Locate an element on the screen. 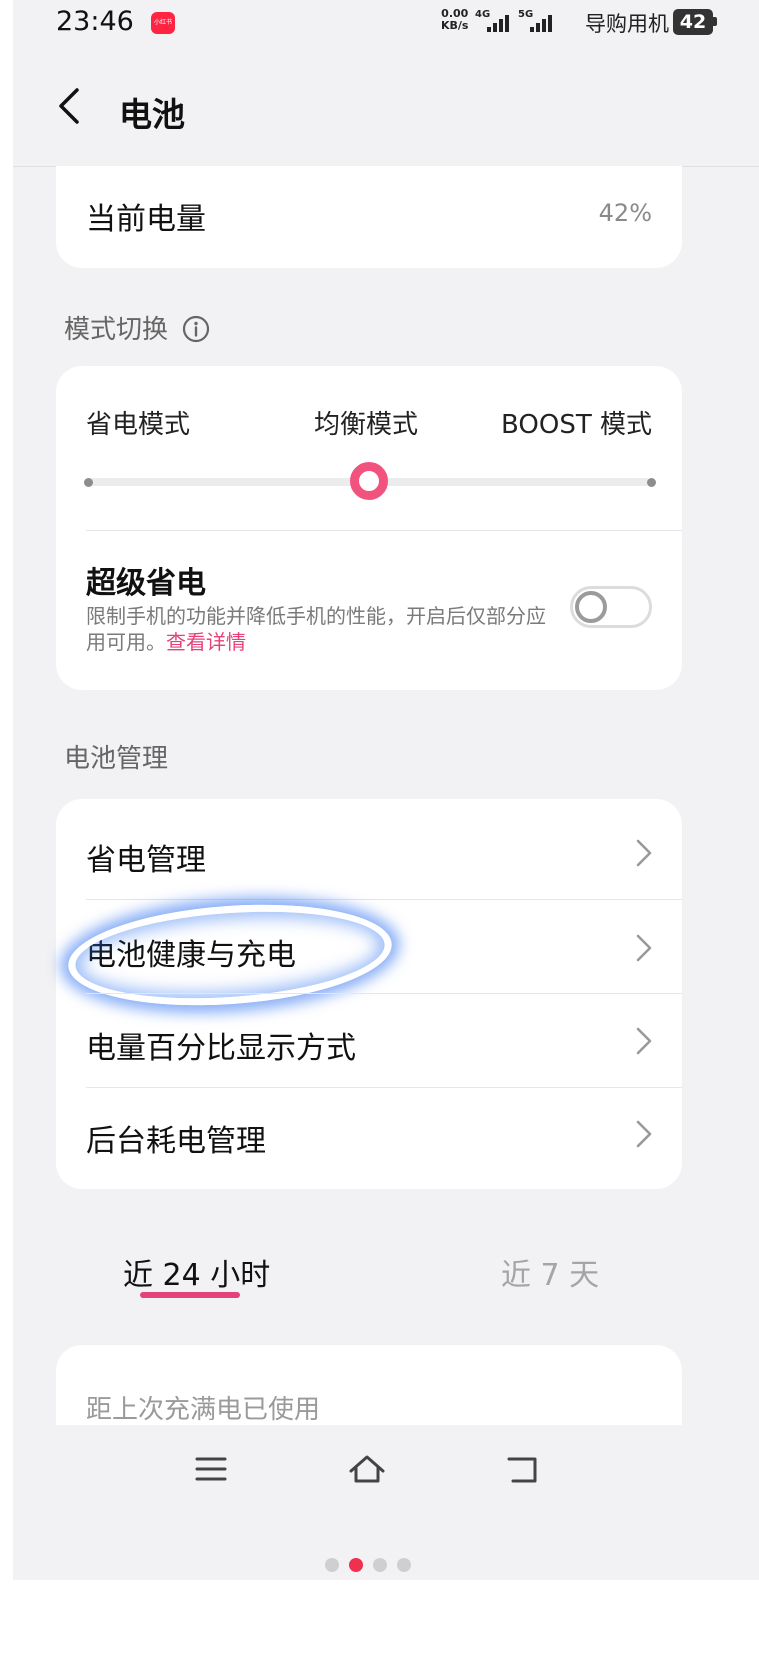 This screenshot has width=759, height=1660. slider-end-left is located at coordinates (88, 482).